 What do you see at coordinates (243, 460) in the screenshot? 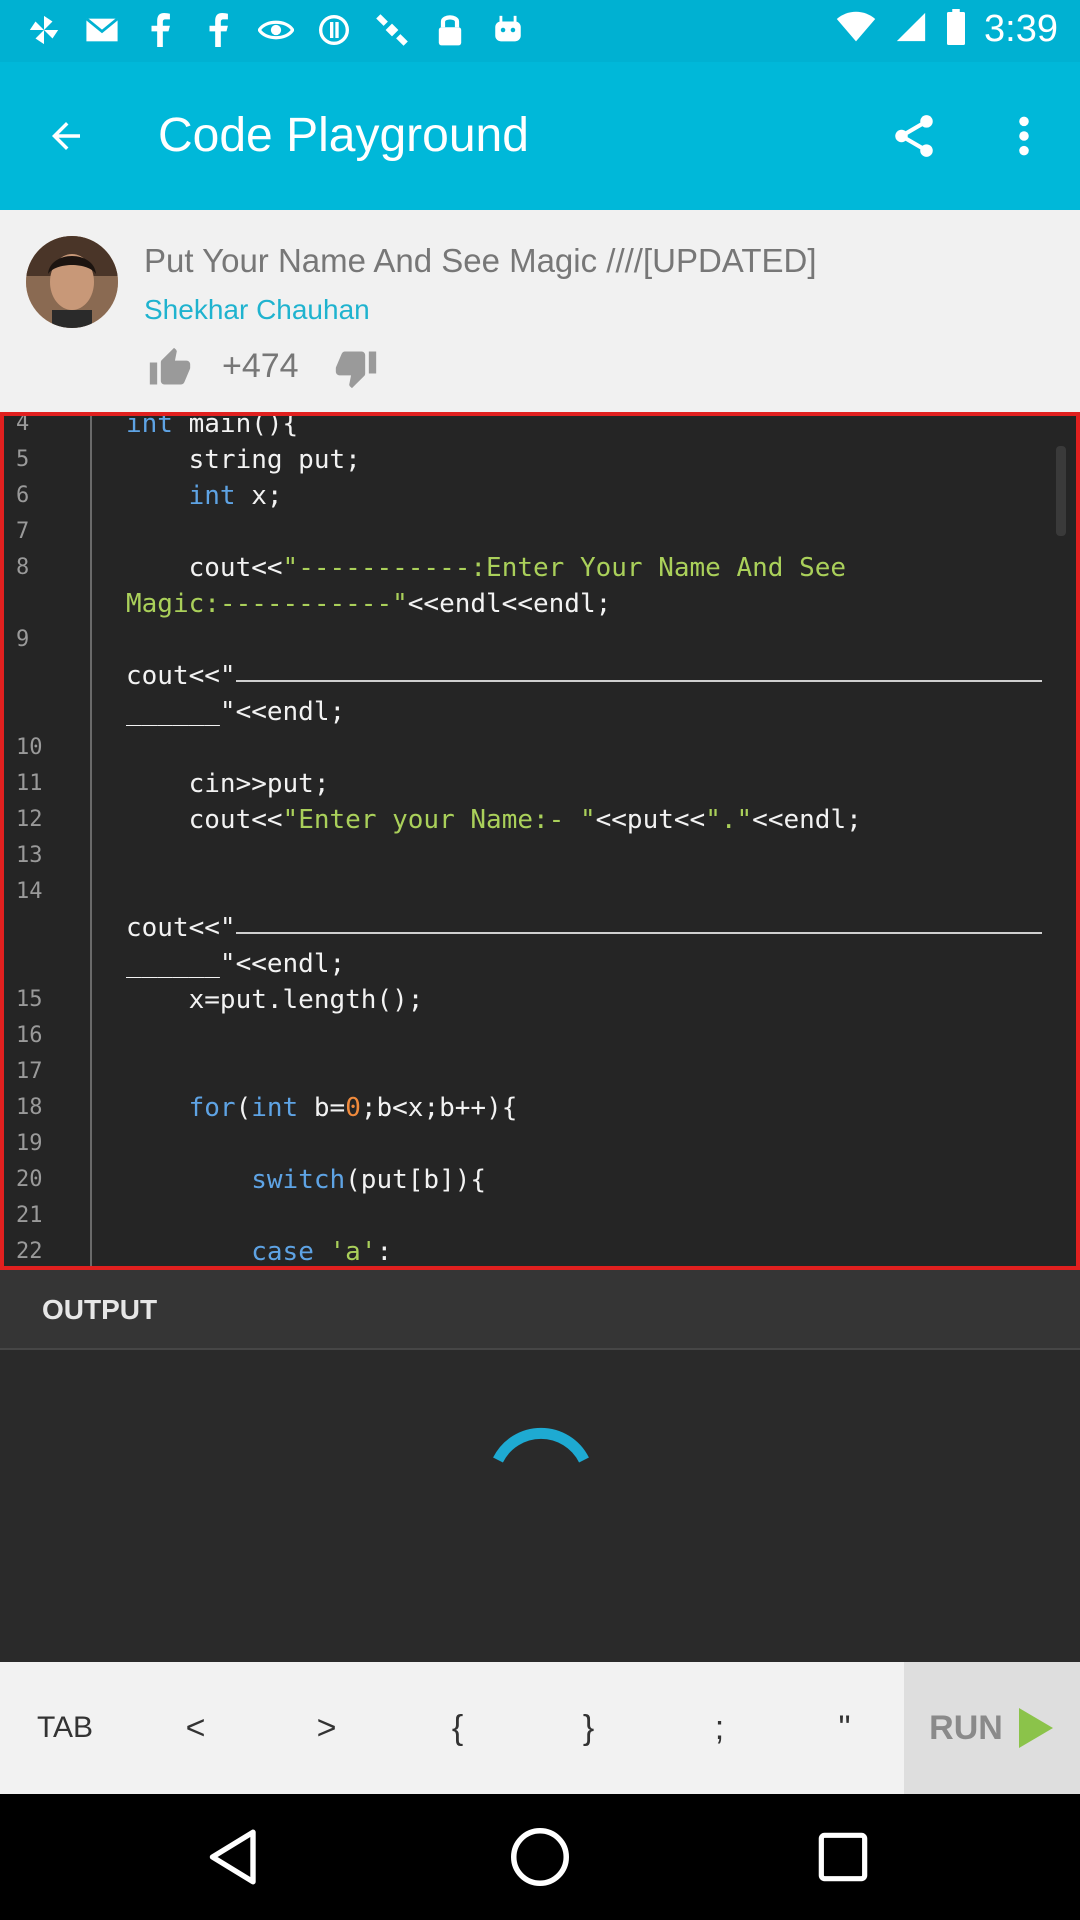
I see `code-text: string put;` at bounding box center [243, 460].